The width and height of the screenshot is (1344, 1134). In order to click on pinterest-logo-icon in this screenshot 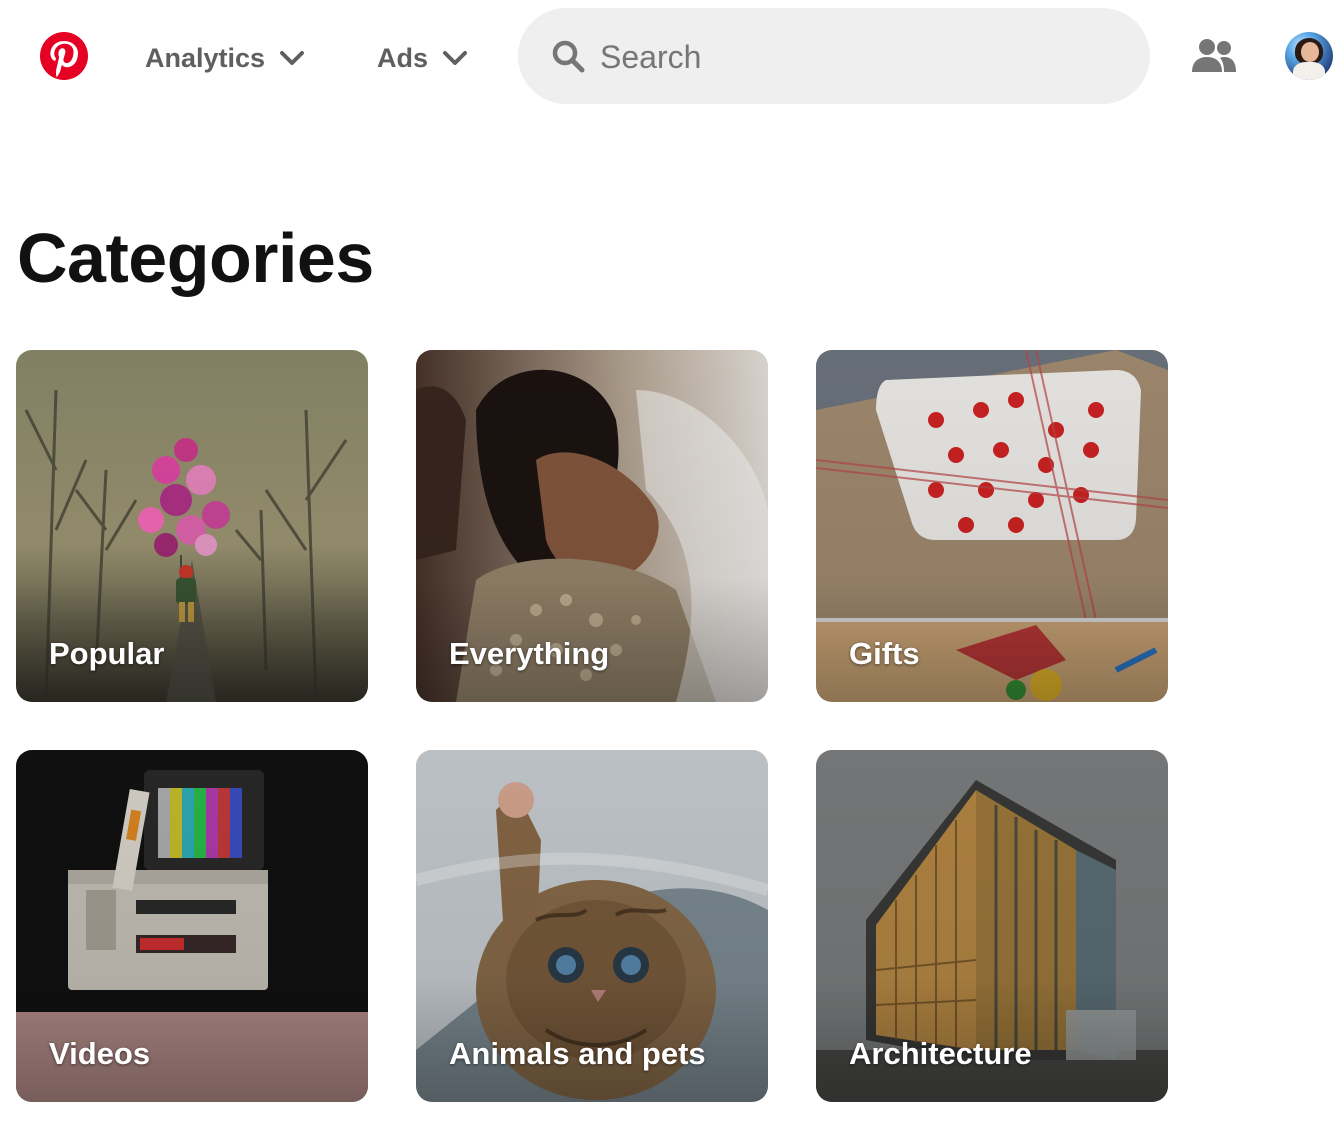, I will do `click(64, 56)`.